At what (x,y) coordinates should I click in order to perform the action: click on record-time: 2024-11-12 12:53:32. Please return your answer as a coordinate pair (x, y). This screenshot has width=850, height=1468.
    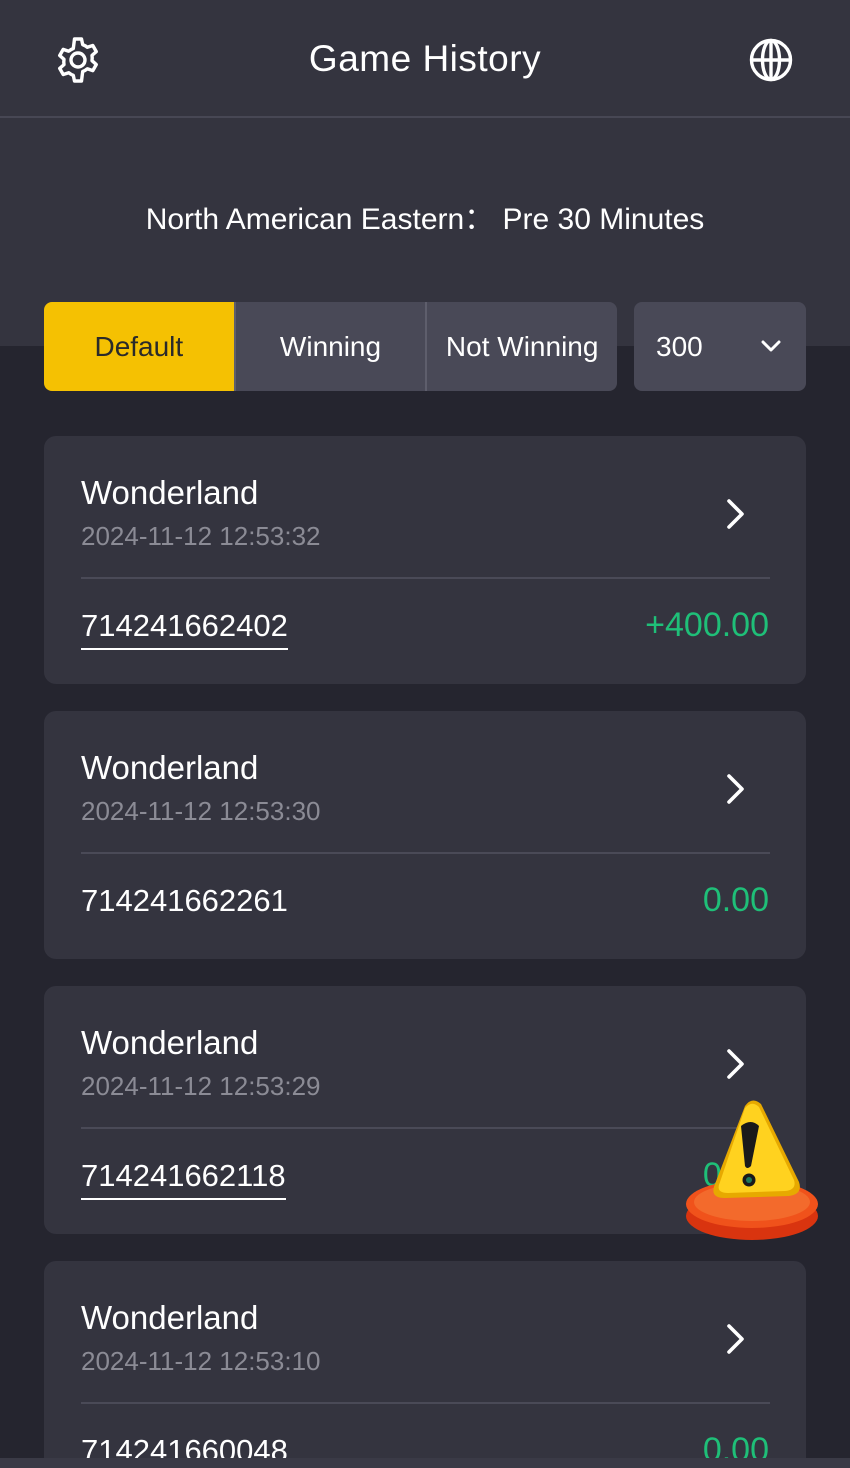
    Looking at the image, I should click on (201, 536).